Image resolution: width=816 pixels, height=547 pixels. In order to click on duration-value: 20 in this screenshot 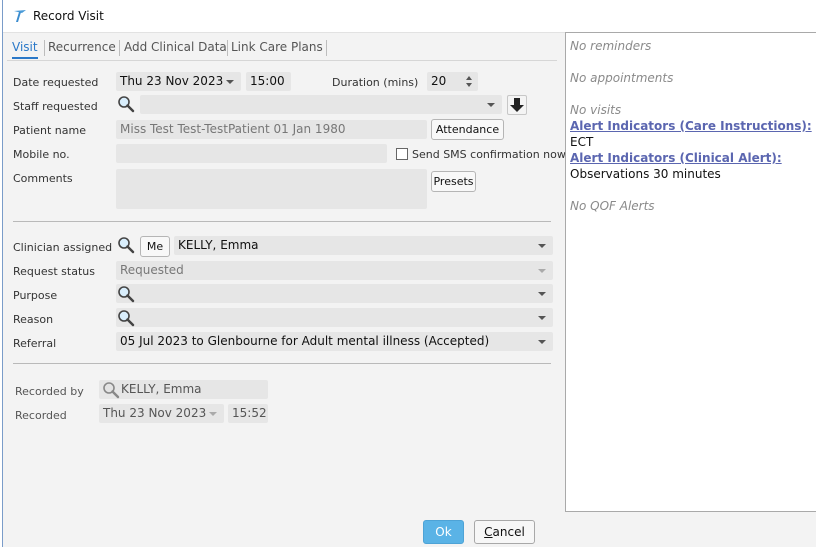, I will do `click(439, 81)`.